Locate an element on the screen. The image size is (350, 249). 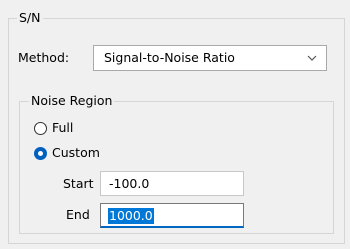
noise-region-title: Noise Region is located at coordinates (72, 101).